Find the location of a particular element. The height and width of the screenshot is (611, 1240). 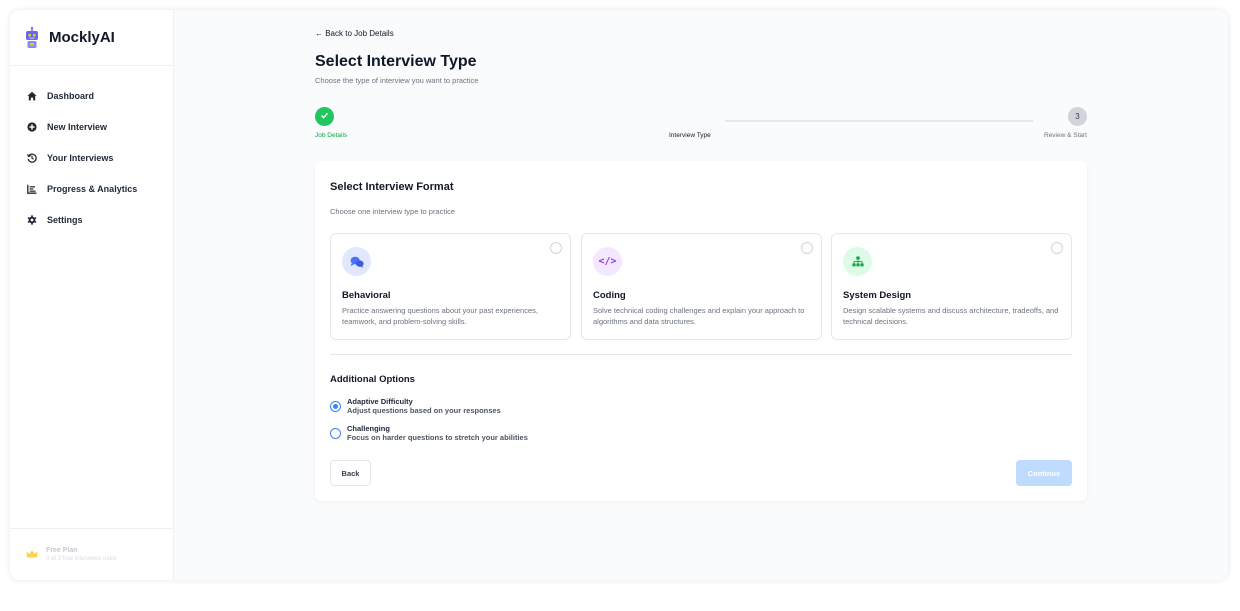

check-icon is located at coordinates (324, 116).